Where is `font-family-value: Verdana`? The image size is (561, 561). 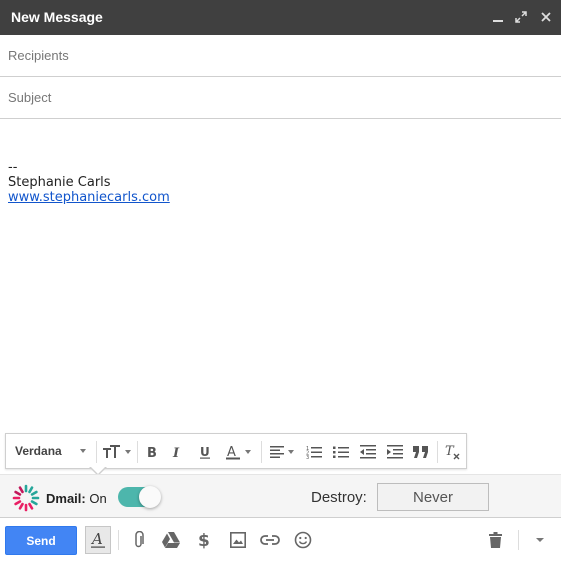
font-family-value: Verdana is located at coordinates (38, 451).